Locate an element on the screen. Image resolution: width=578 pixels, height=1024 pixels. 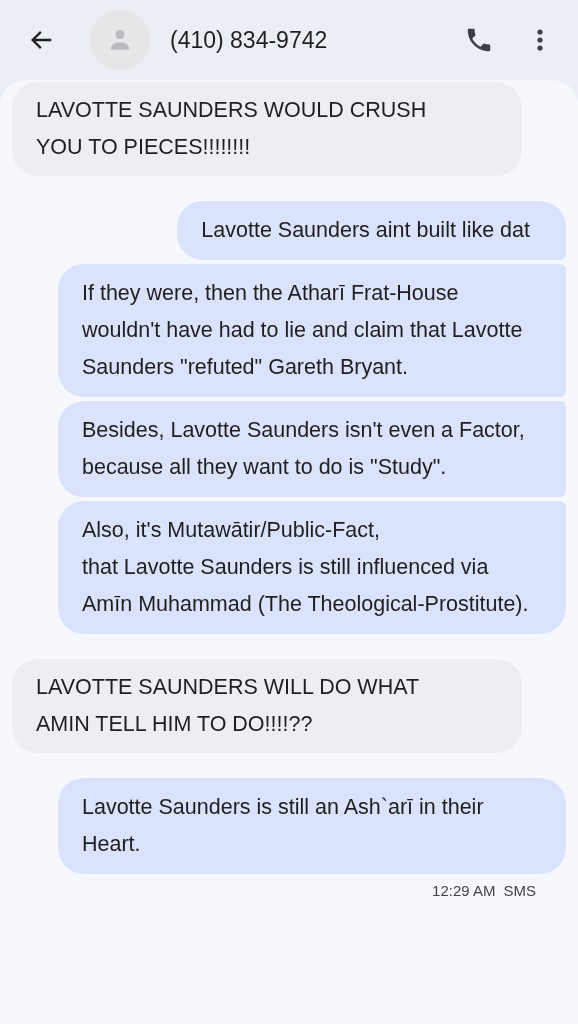
more-options-icon is located at coordinates (540, 40).